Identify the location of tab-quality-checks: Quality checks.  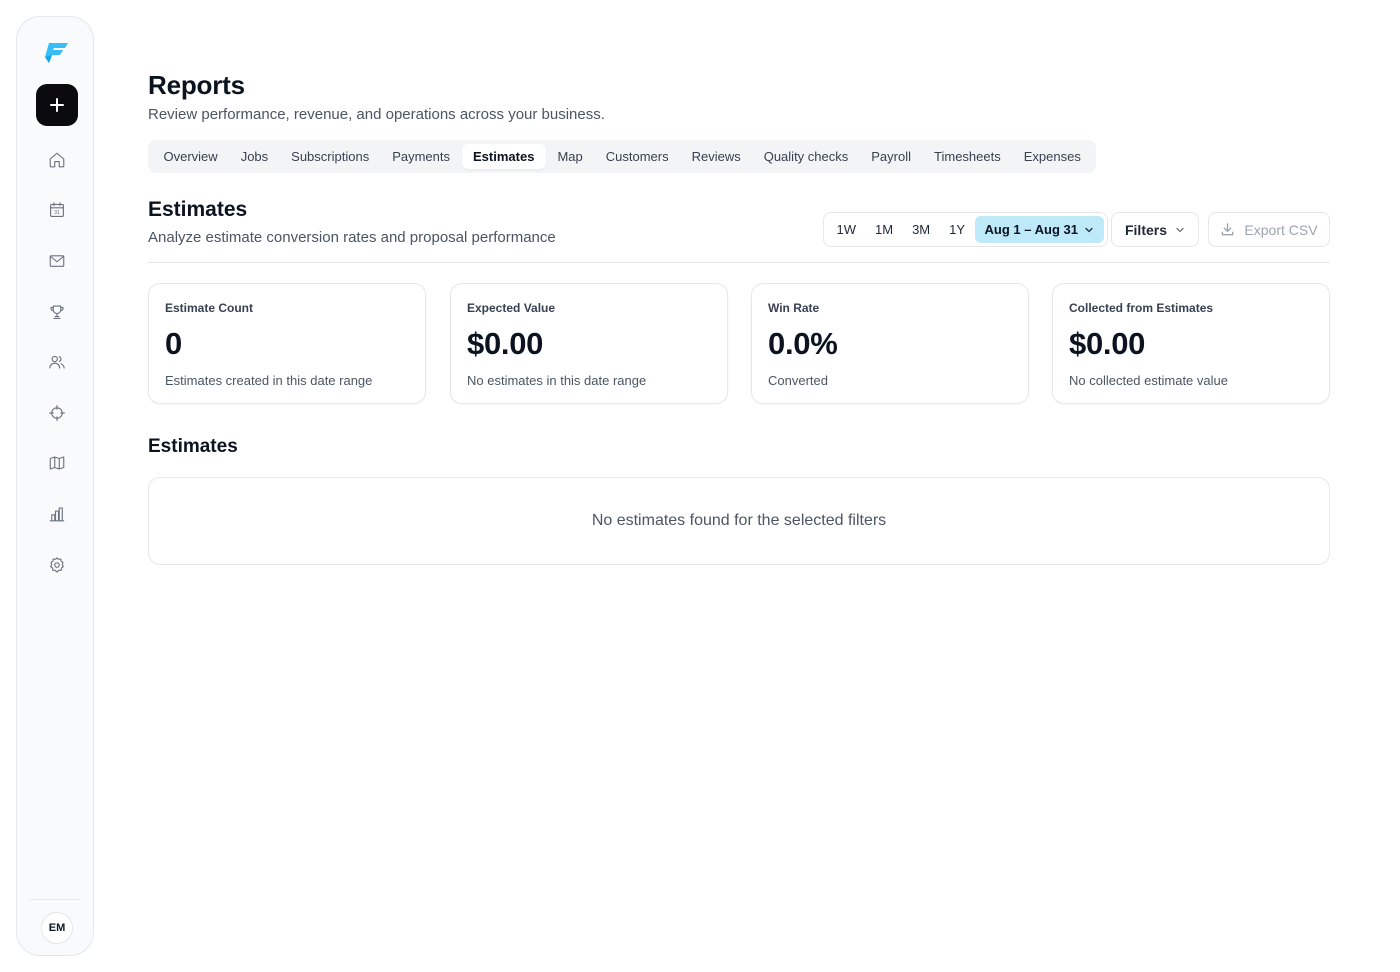
(806, 156).